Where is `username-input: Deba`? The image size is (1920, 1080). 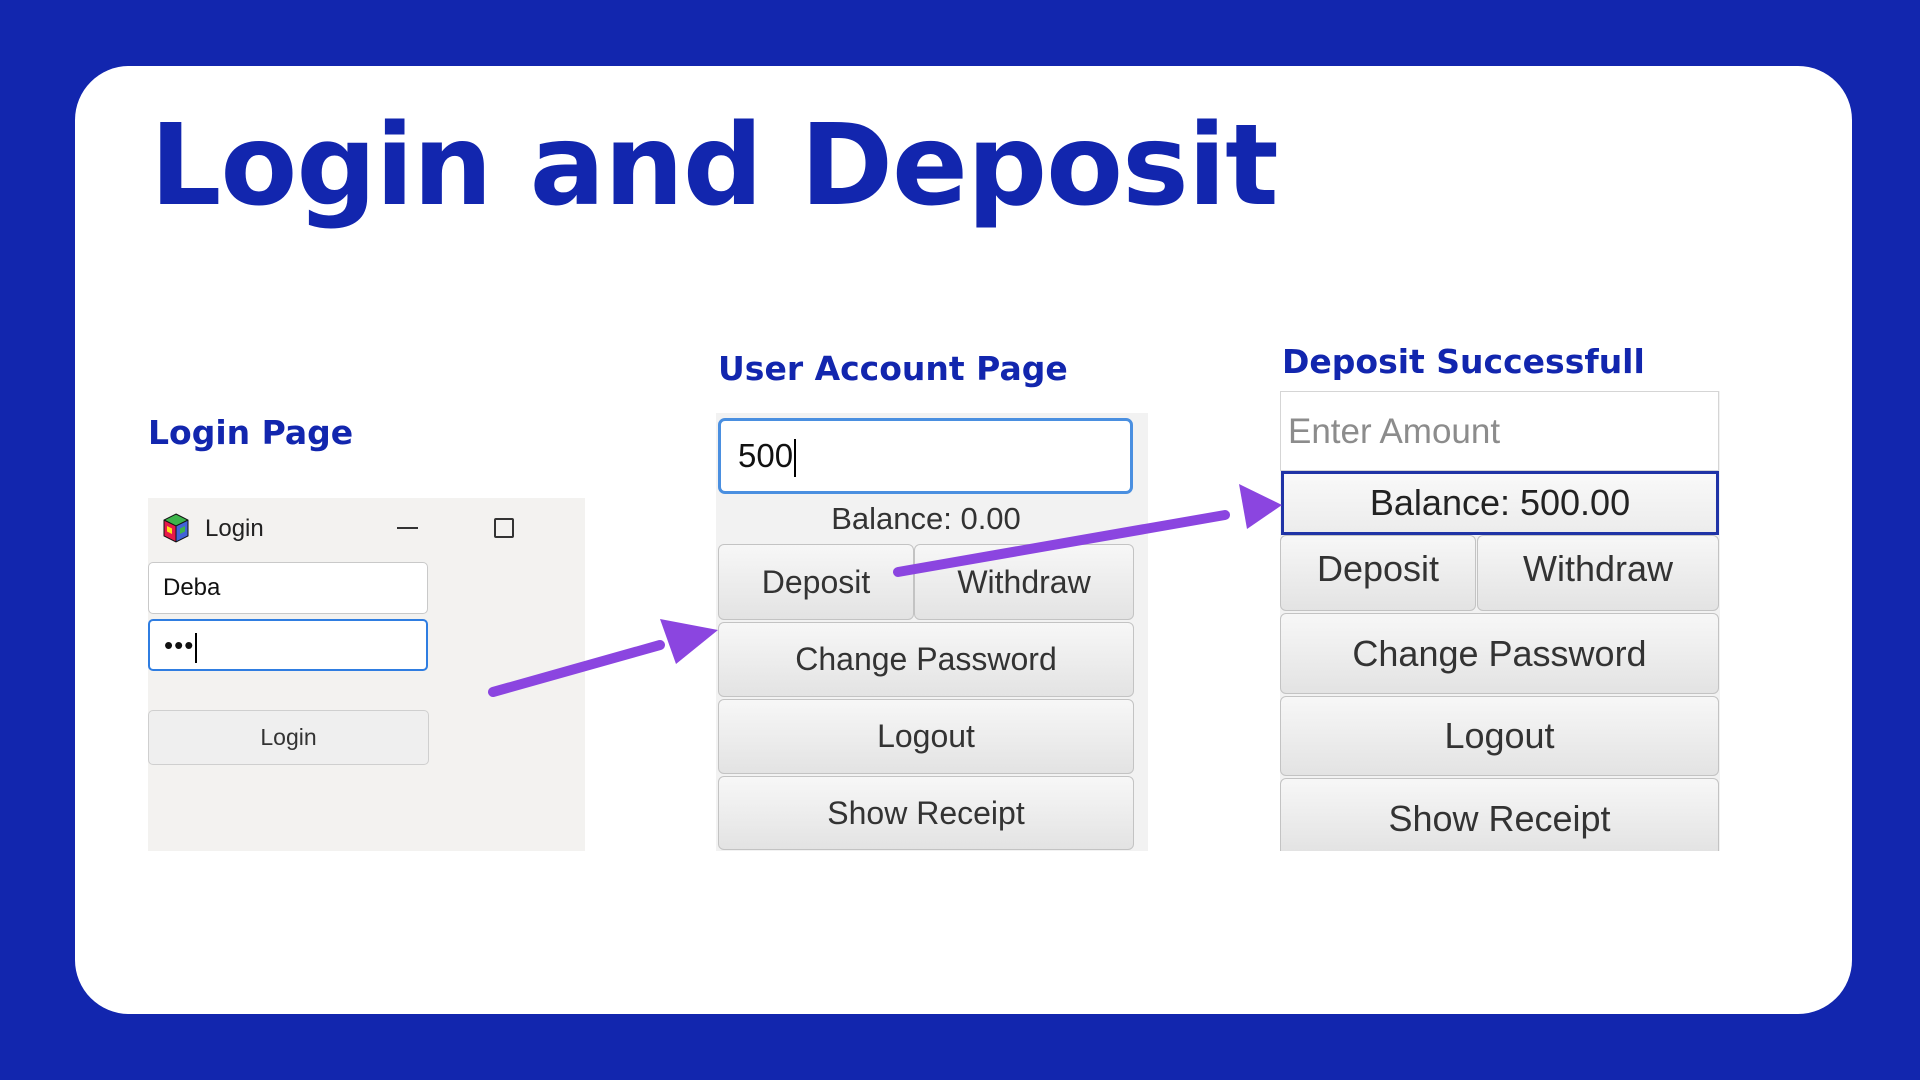 username-input: Deba is located at coordinates (288, 588).